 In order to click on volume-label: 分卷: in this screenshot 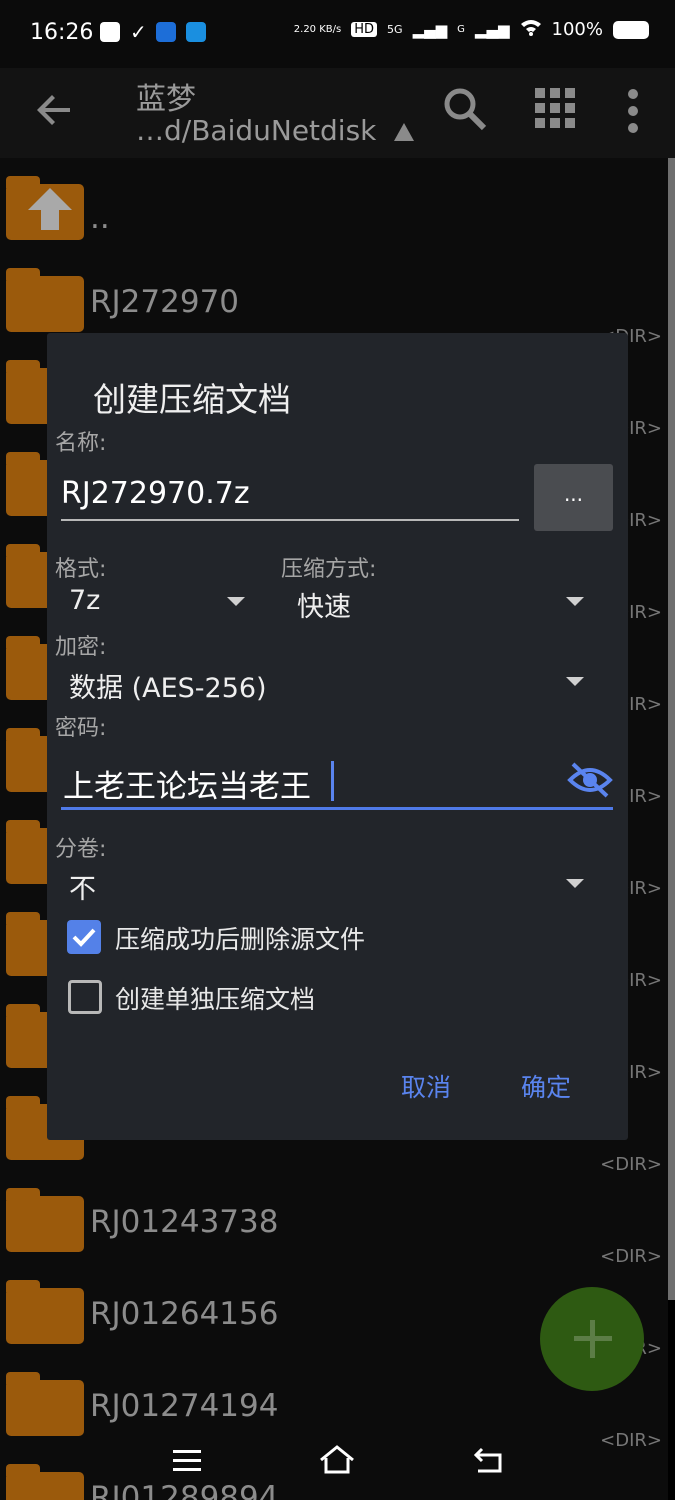, I will do `click(81, 849)`.